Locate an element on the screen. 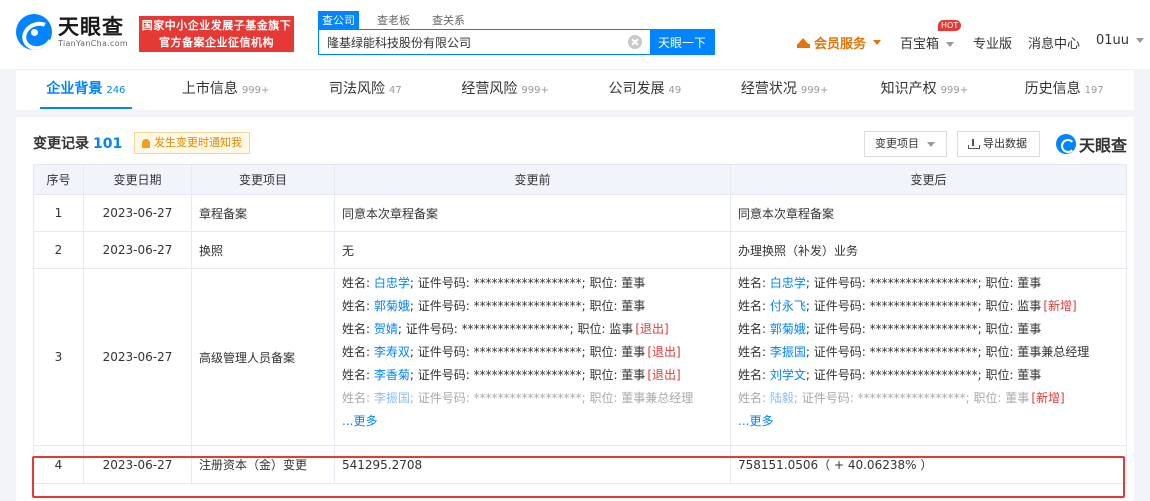  change-item-filter: 变更项目 is located at coordinates (905, 144).